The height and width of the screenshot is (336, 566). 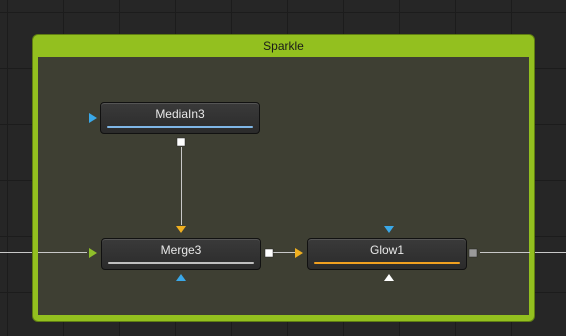 What do you see at coordinates (473, 253) in the screenshot?
I see `glow-output-port` at bounding box center [473, 253].